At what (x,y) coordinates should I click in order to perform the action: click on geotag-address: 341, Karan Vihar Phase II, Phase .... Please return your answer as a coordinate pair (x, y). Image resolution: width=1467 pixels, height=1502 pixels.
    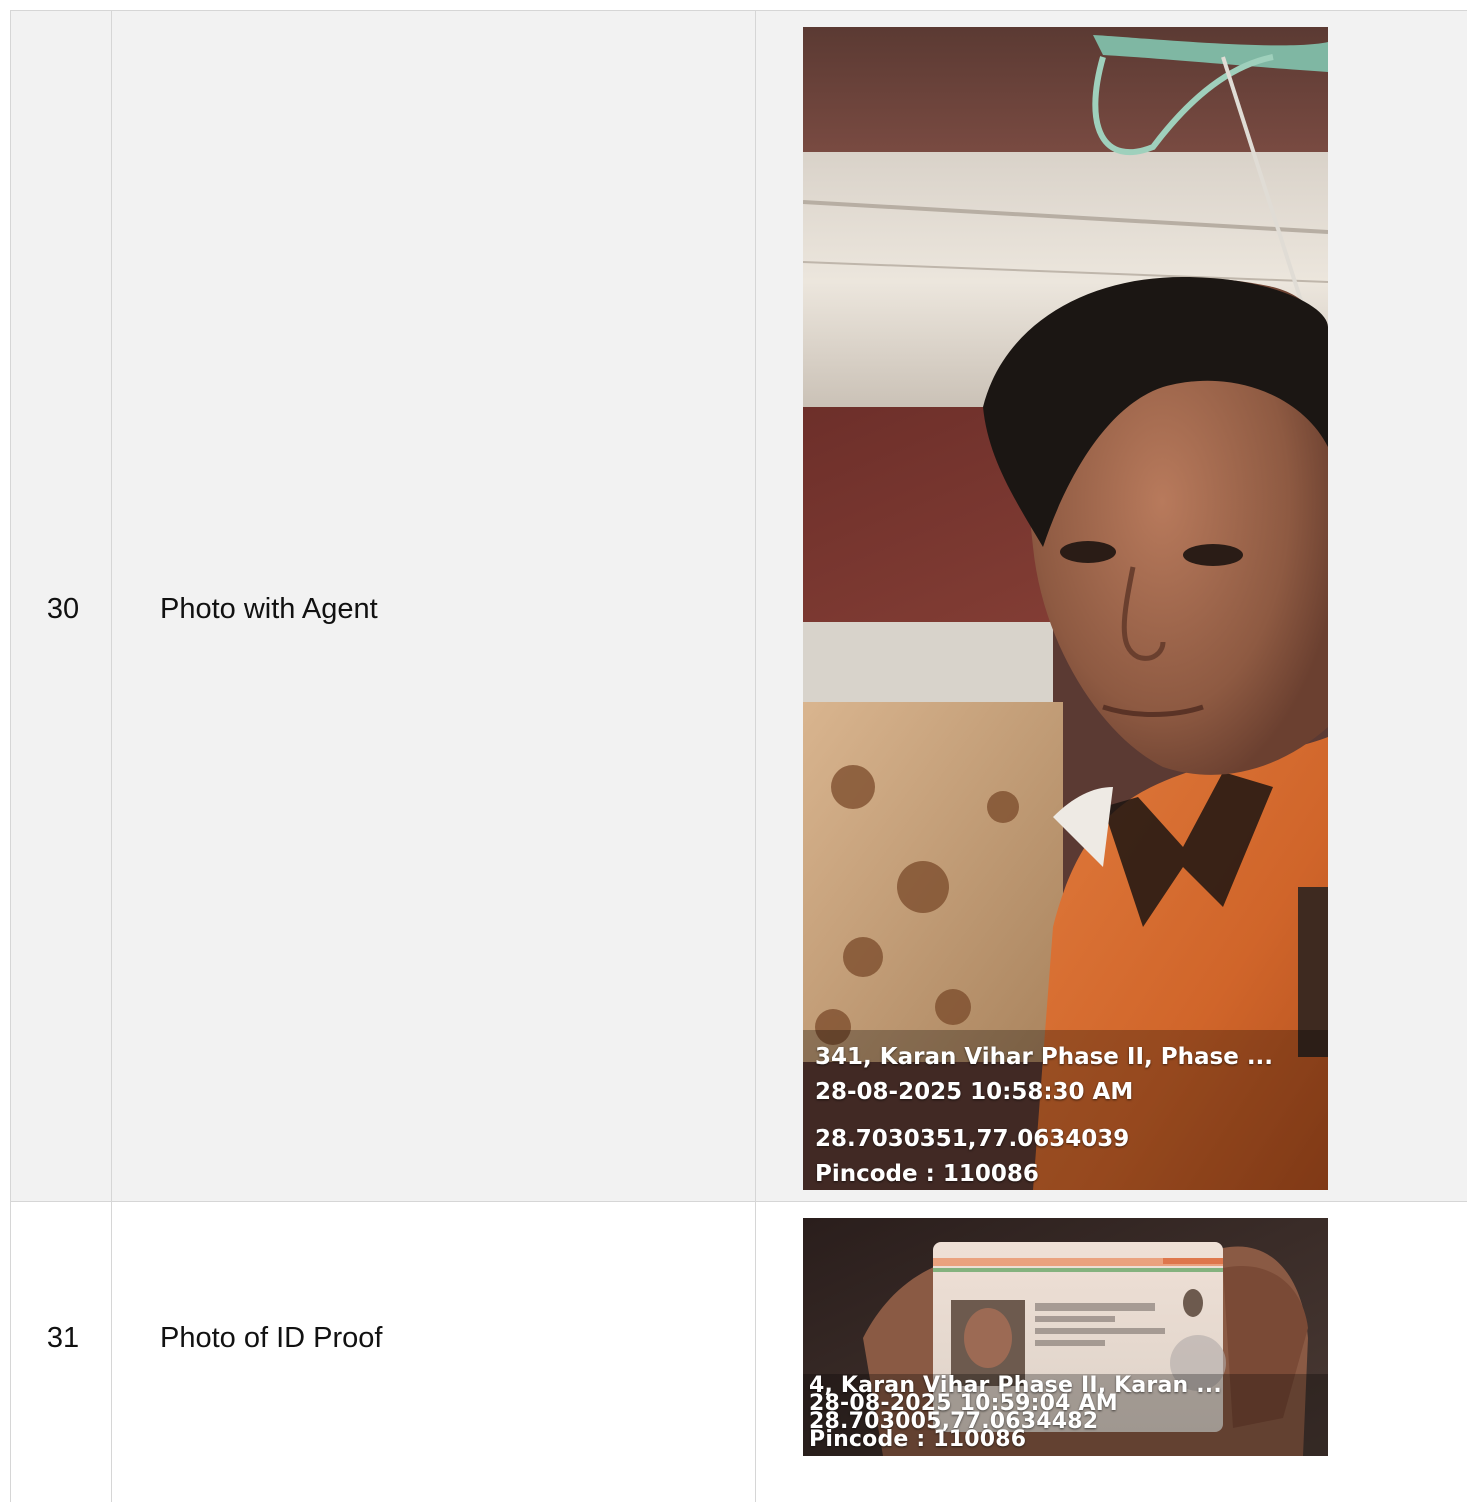
    Looking at the image, I should click on (1044, 1057).